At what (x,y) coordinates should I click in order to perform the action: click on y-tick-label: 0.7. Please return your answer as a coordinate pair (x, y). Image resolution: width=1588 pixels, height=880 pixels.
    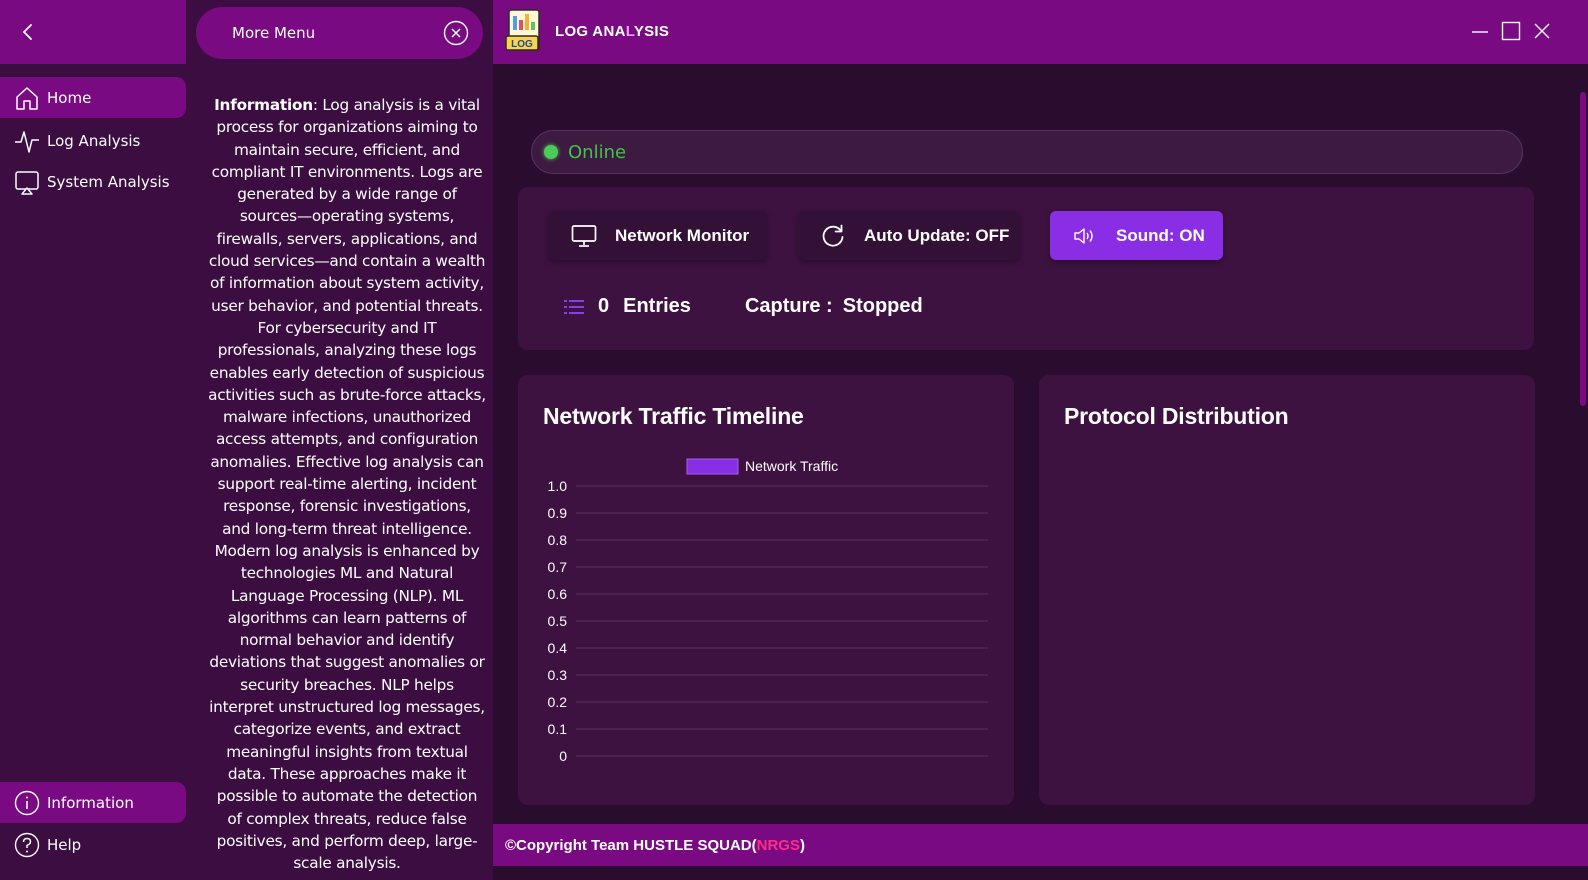
    Looking at the image, I should click on (558, 567).